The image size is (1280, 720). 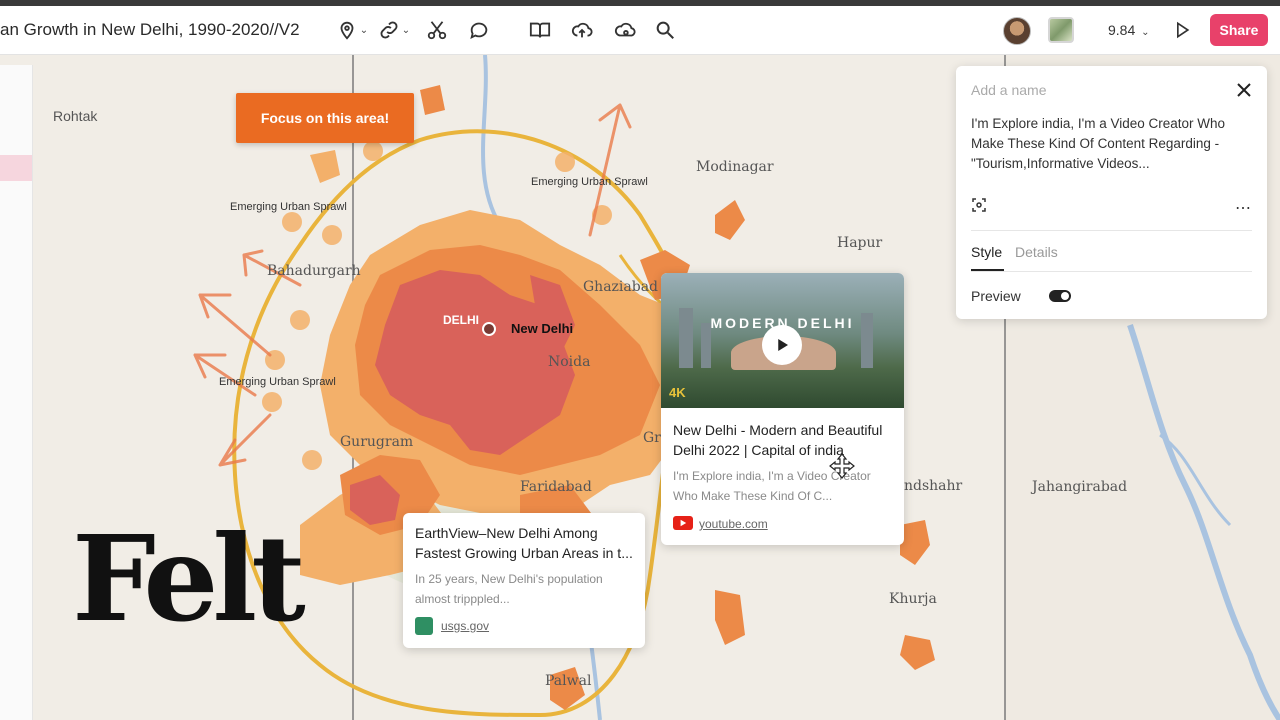 I want to click on usgs-favicon-icon, so click(x=424, y=626).